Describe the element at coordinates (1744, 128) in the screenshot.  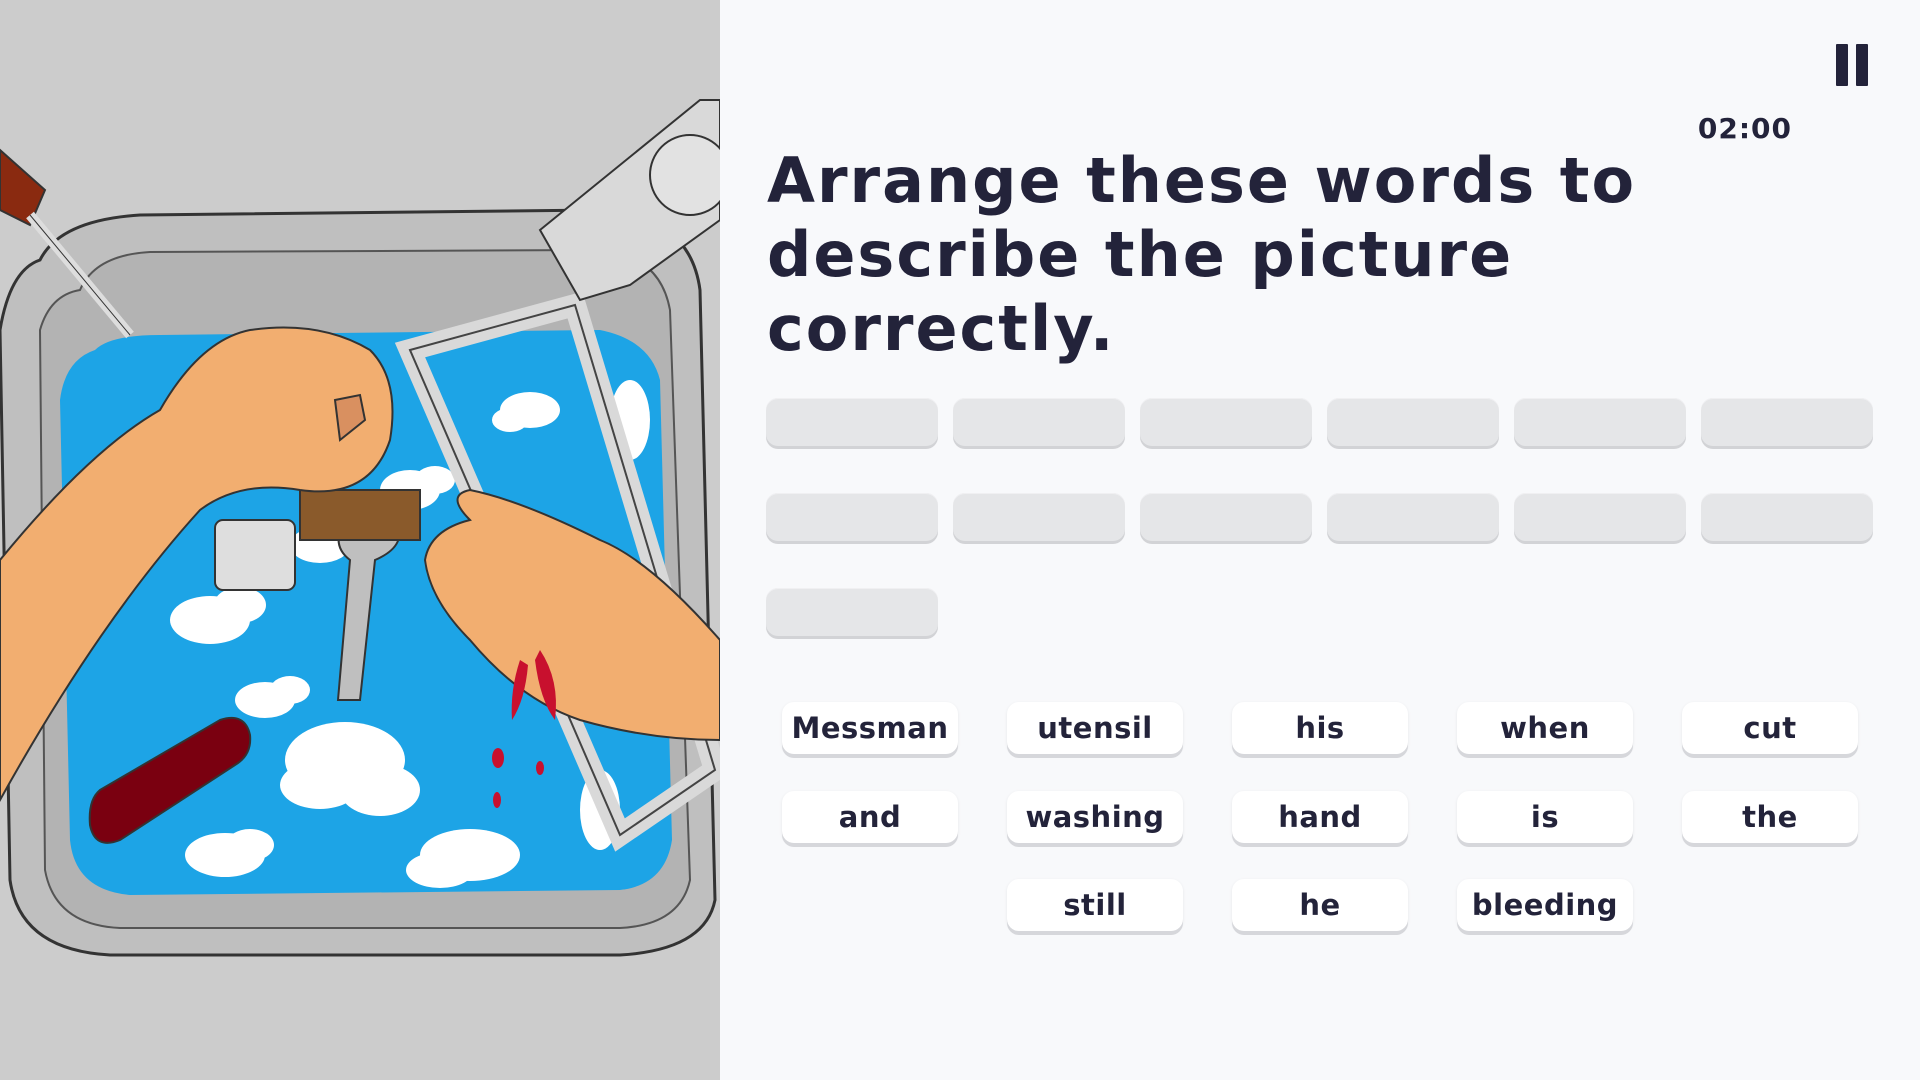
I see `countdown-timer: 02:00` at that location.